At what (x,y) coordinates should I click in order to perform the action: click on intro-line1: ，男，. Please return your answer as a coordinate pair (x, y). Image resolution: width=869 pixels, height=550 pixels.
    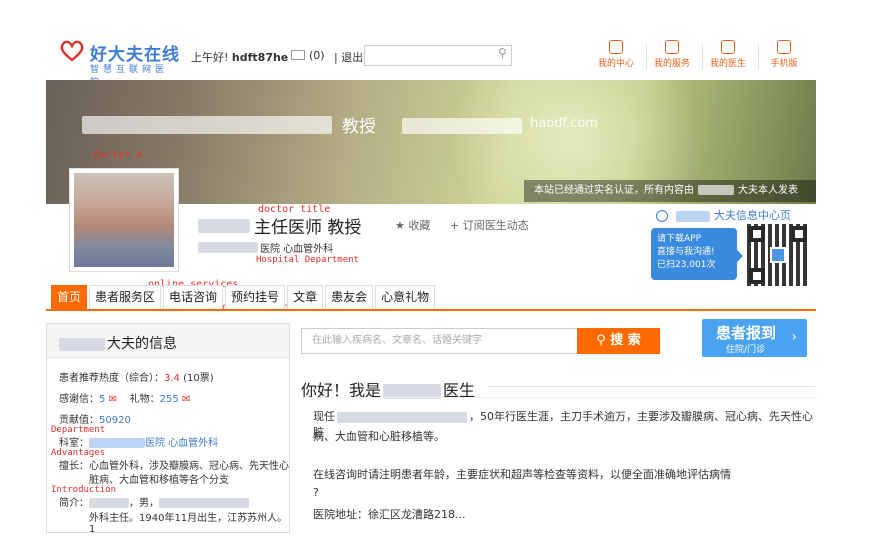
    Looking at the image, I should click on (144, 503).